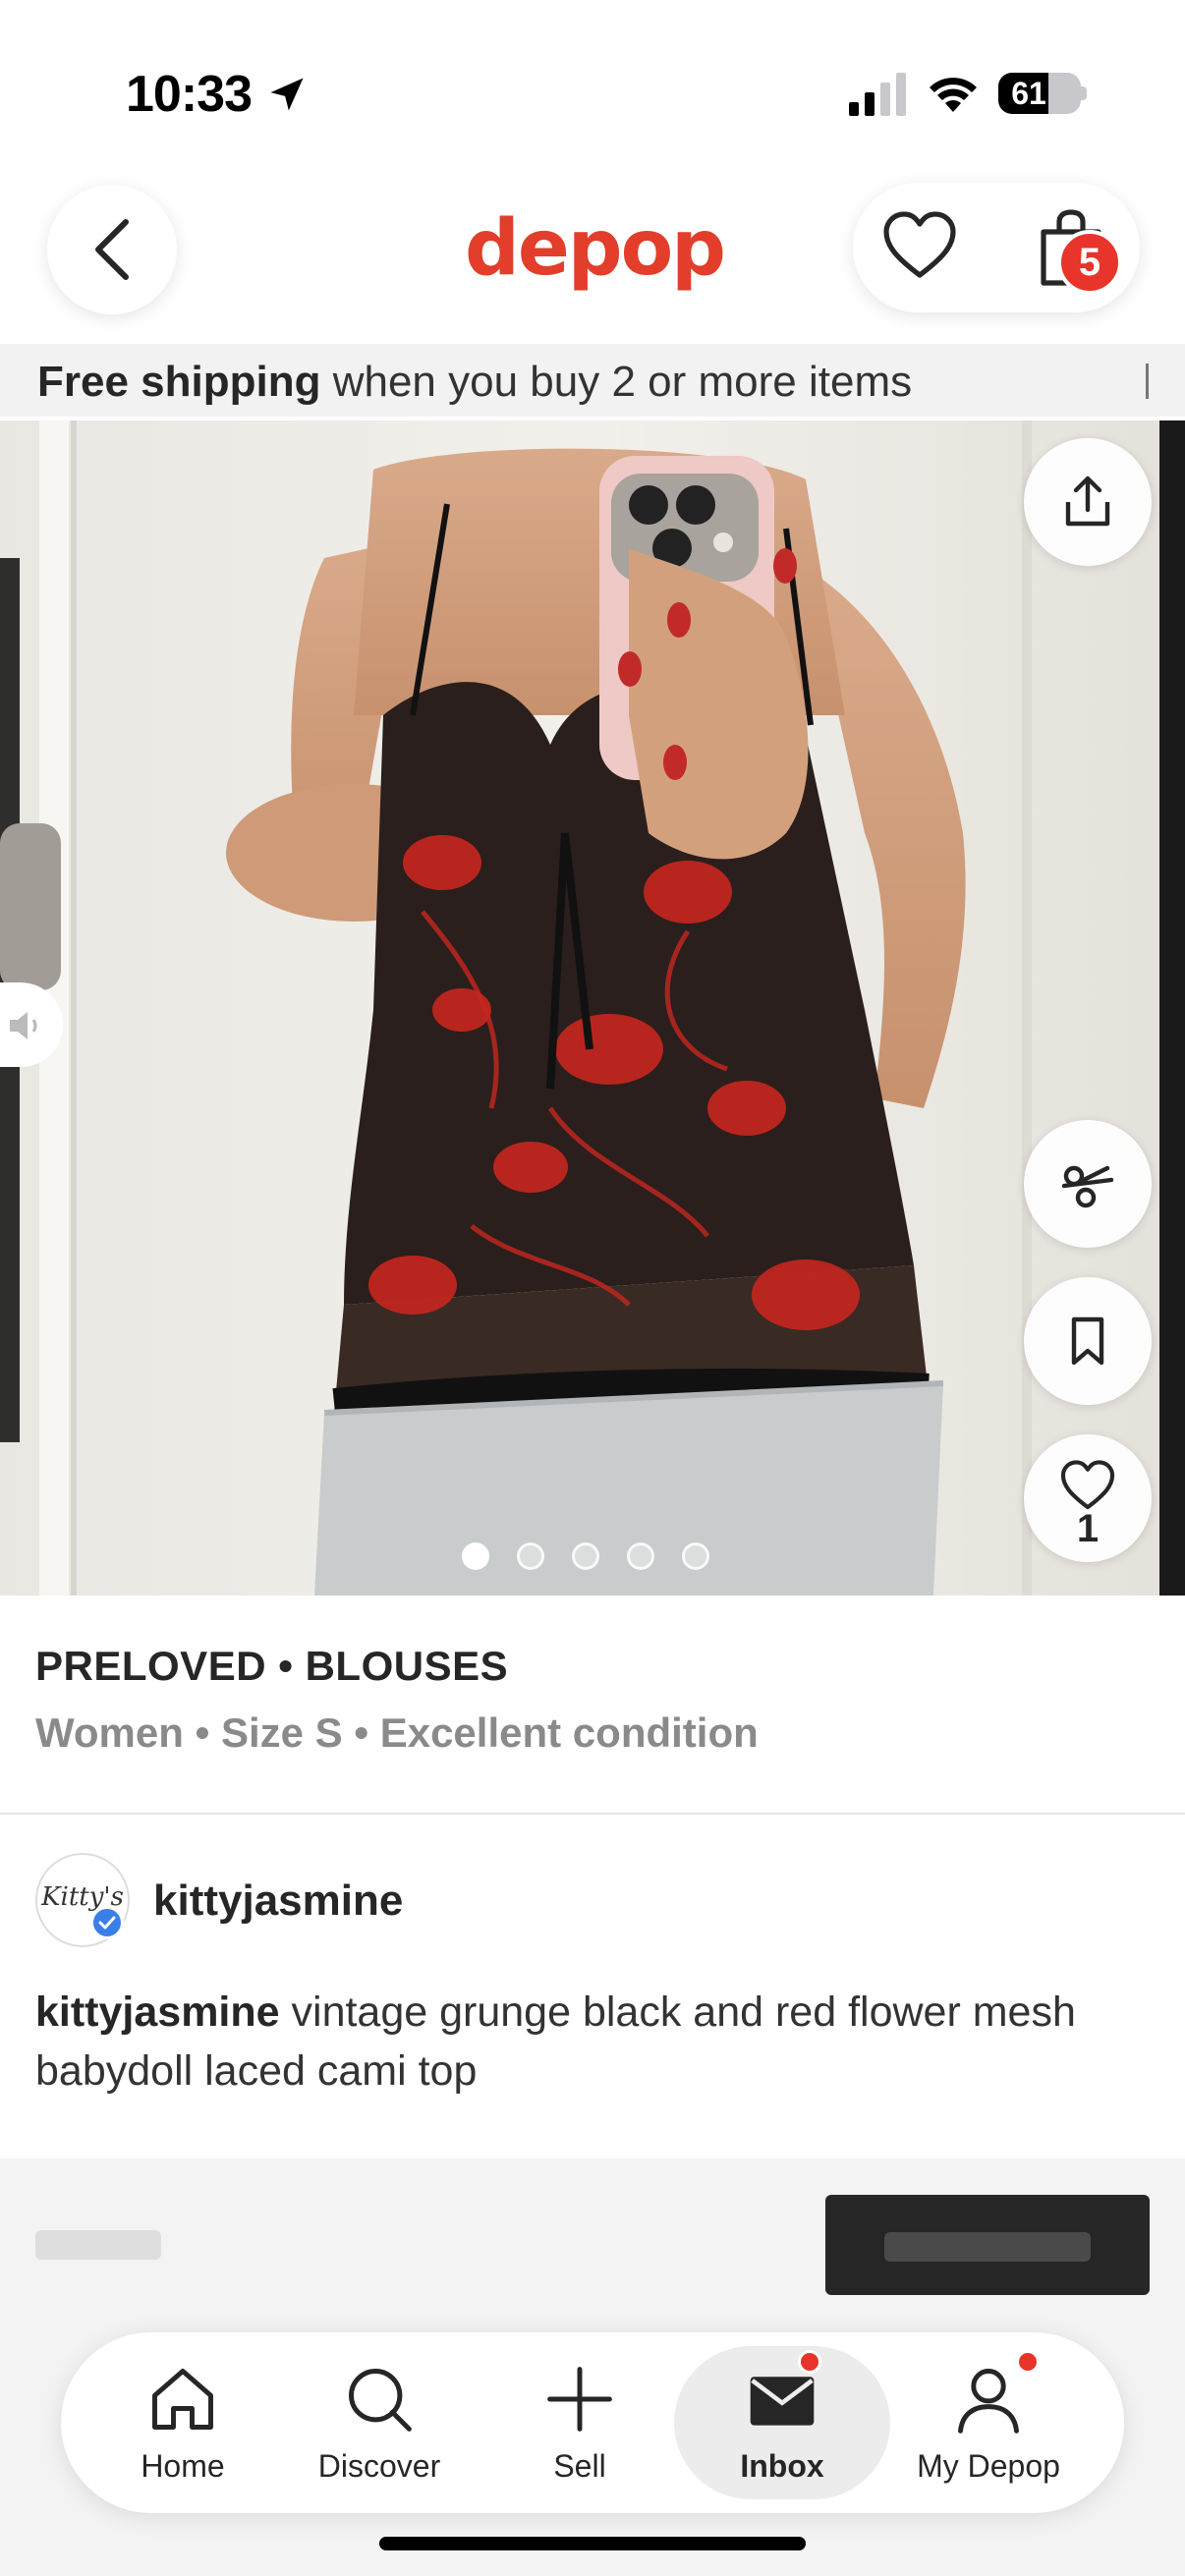  What do you see at coordinates (617, 382) in the screenshot?
I see `promo-rest: when you buy 2 or more items` at bounding box center [617, 382].